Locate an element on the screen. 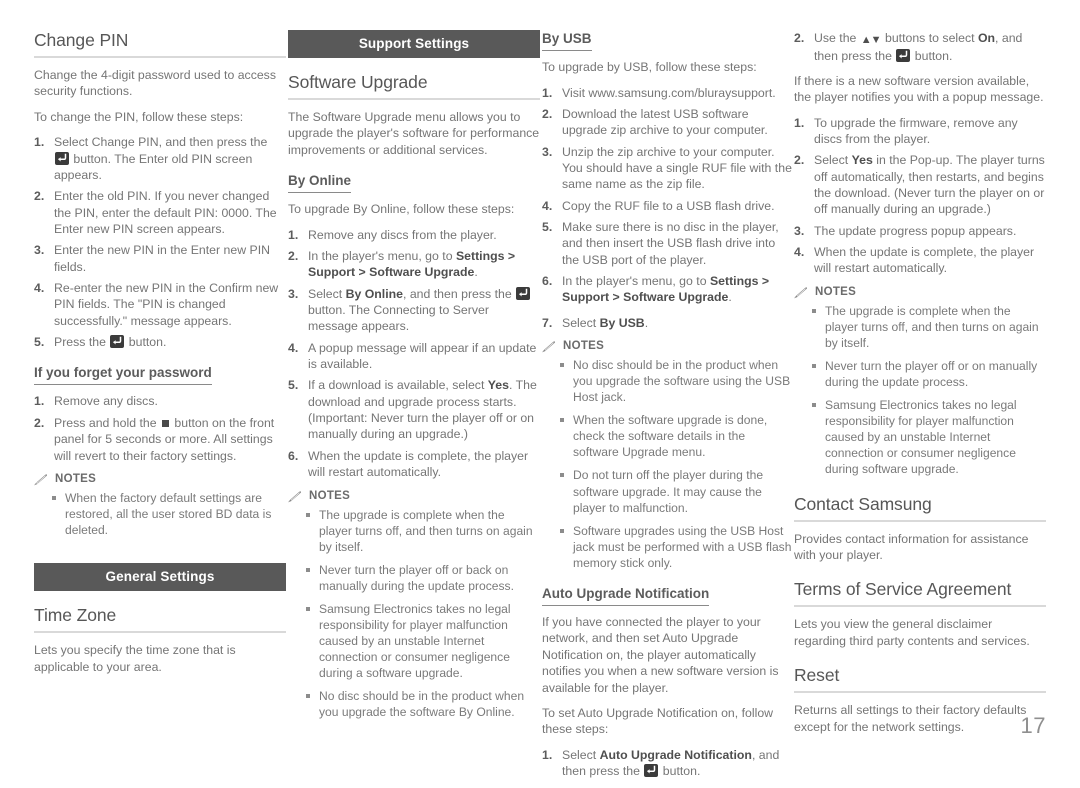  heading-auto-upgrade-notification: Auto Upgrade Notification is located at coordinates (626, 596).